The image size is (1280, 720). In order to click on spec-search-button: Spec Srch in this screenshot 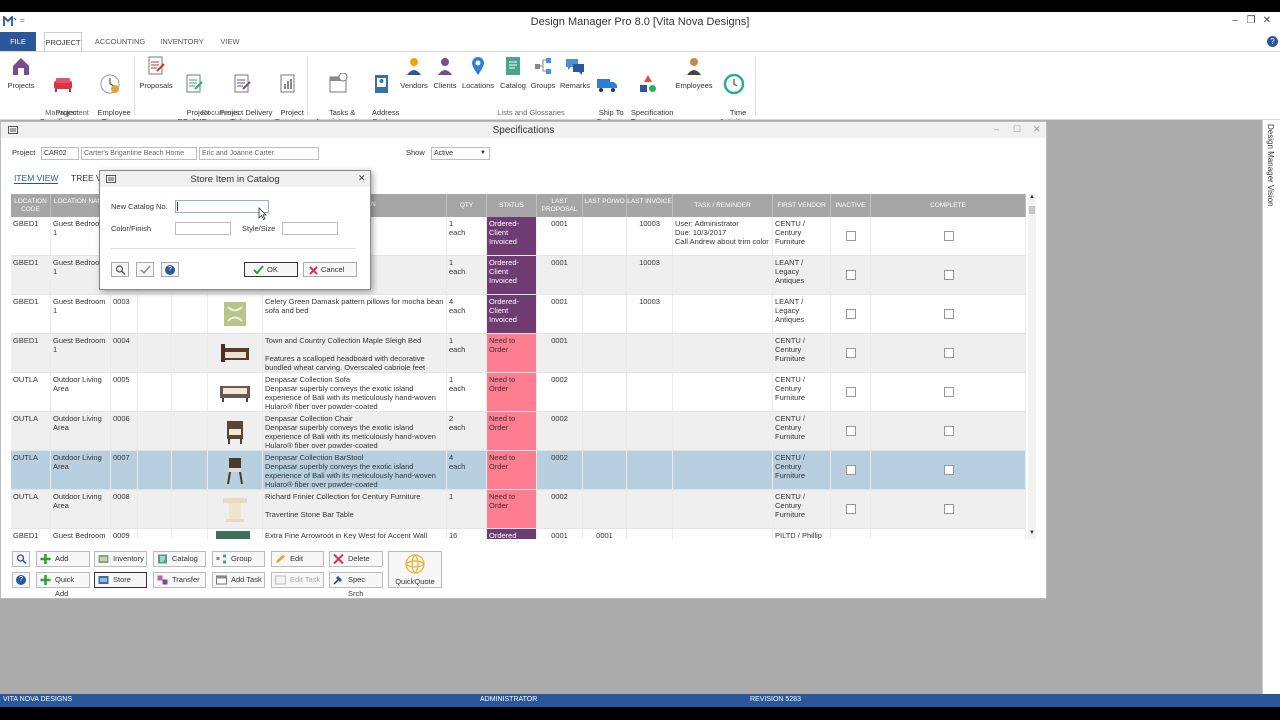, I will do `click(356, 585)`.